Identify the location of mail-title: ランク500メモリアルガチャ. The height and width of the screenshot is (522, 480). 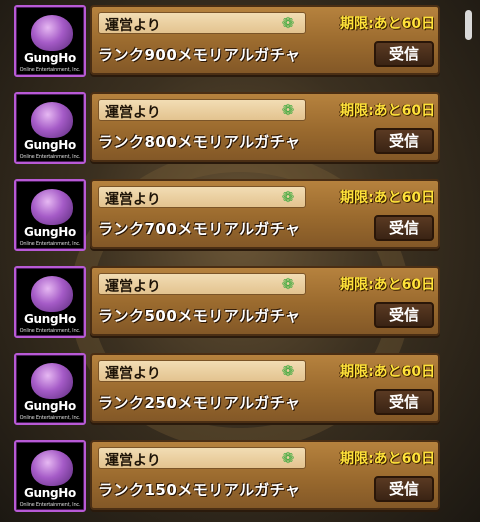
(199, 316).